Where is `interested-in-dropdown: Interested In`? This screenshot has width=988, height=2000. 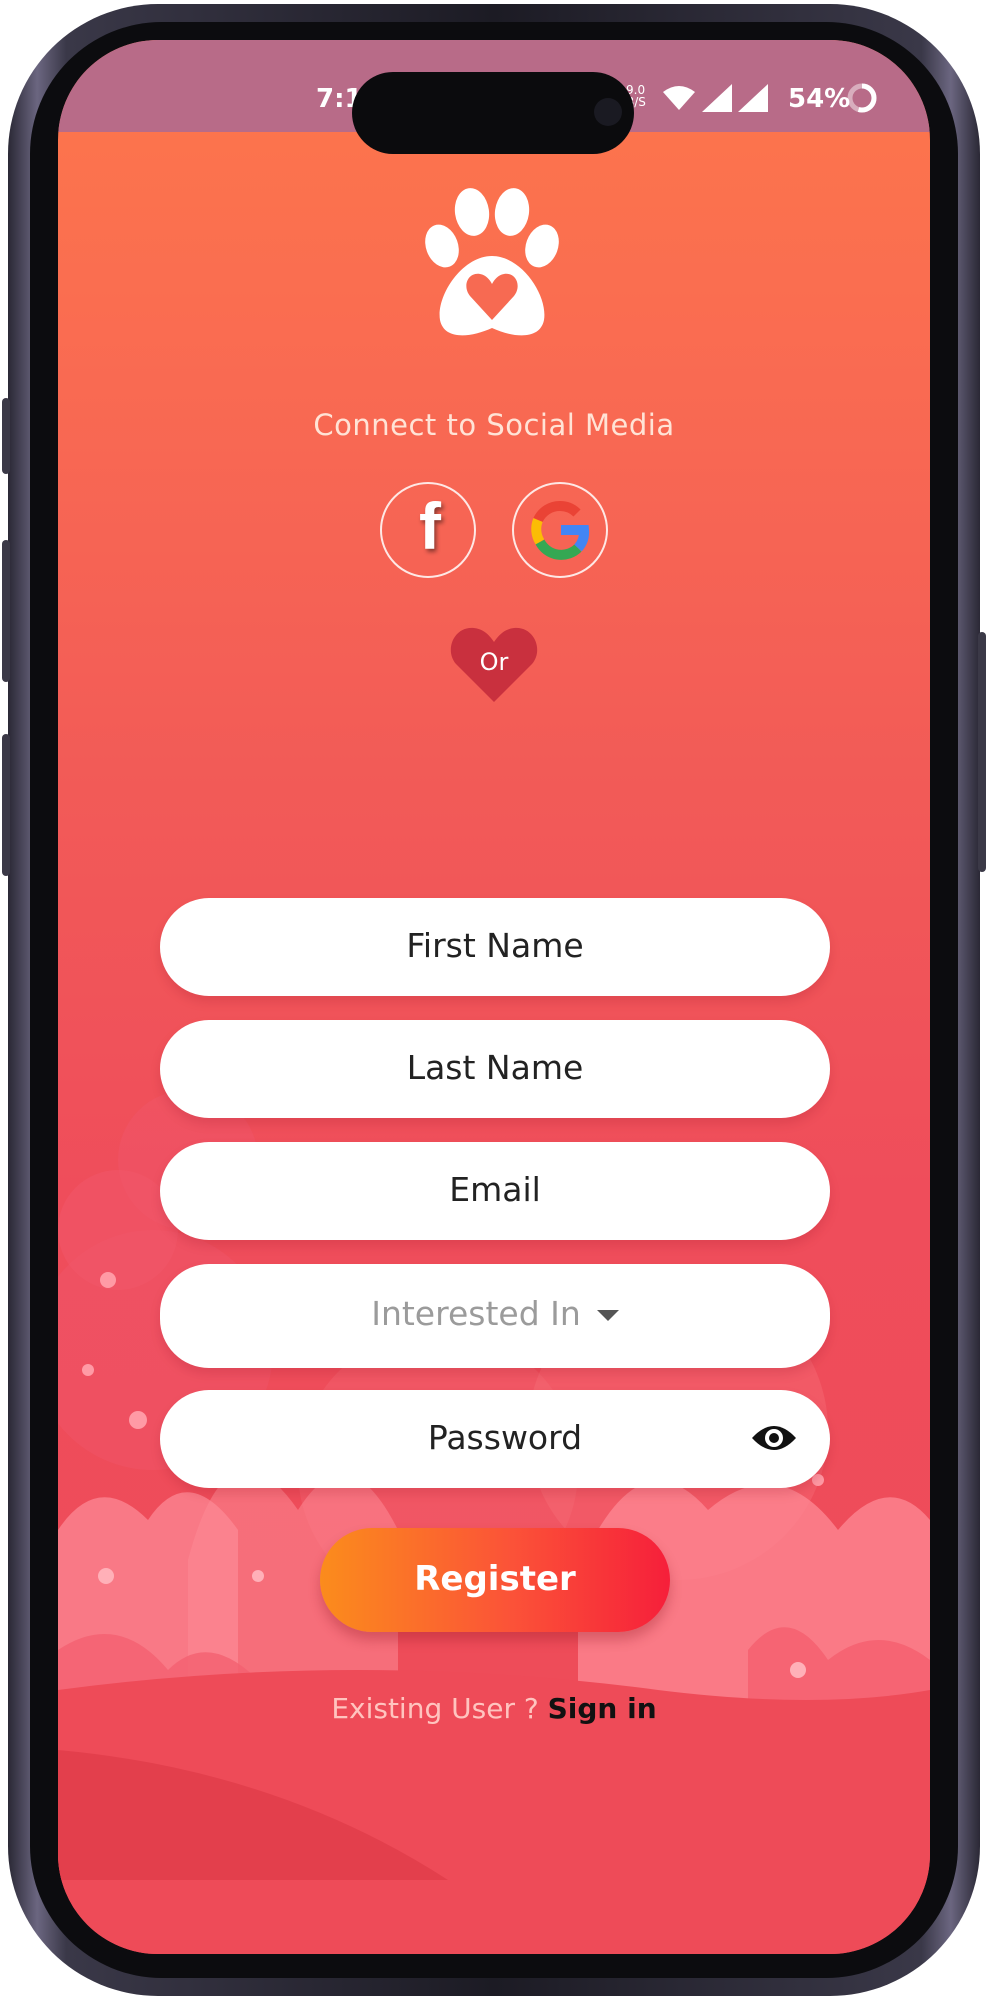
interested-in-dropdown: Interested In is located at coordinates (495, 1316).